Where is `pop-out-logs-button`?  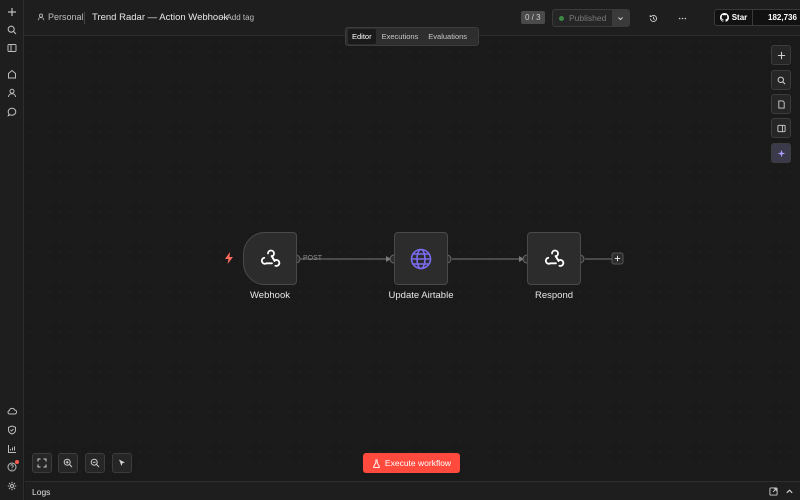
pop-out-logs-button is located at coordinates (773, 491).